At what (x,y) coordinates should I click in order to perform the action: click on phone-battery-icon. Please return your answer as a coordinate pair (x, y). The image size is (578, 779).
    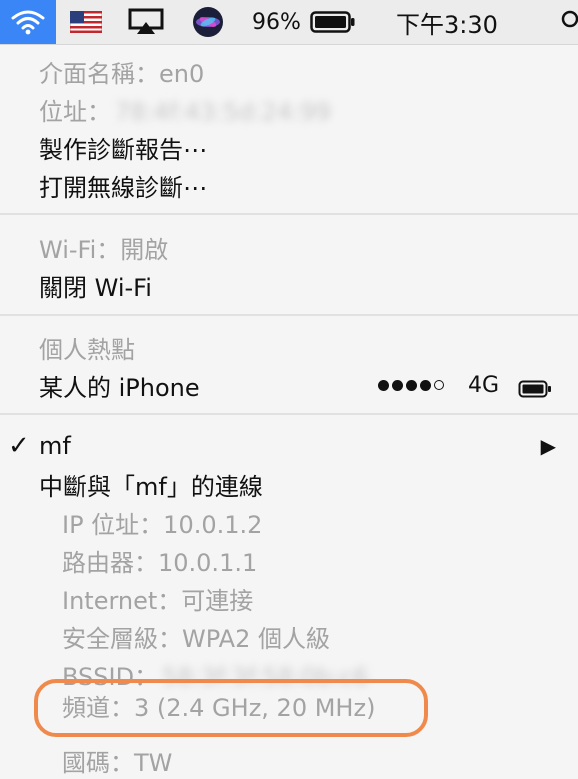
    Looking at the image, I should click on (535, 390).